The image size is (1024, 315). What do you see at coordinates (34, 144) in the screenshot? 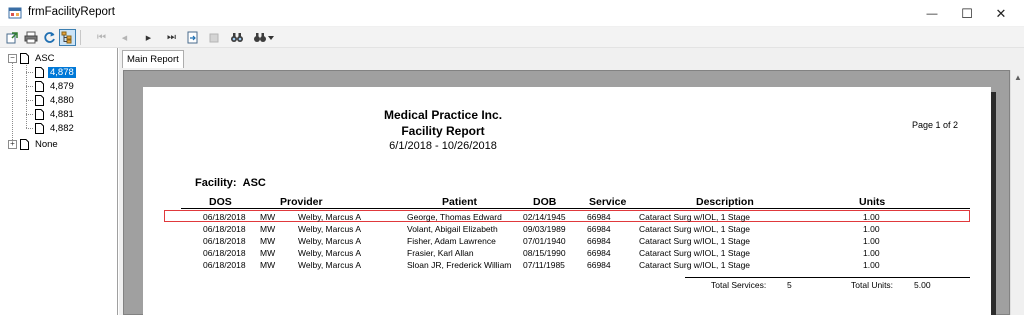
I see `tree-node-none: + None` at bounding box center [34, 144].